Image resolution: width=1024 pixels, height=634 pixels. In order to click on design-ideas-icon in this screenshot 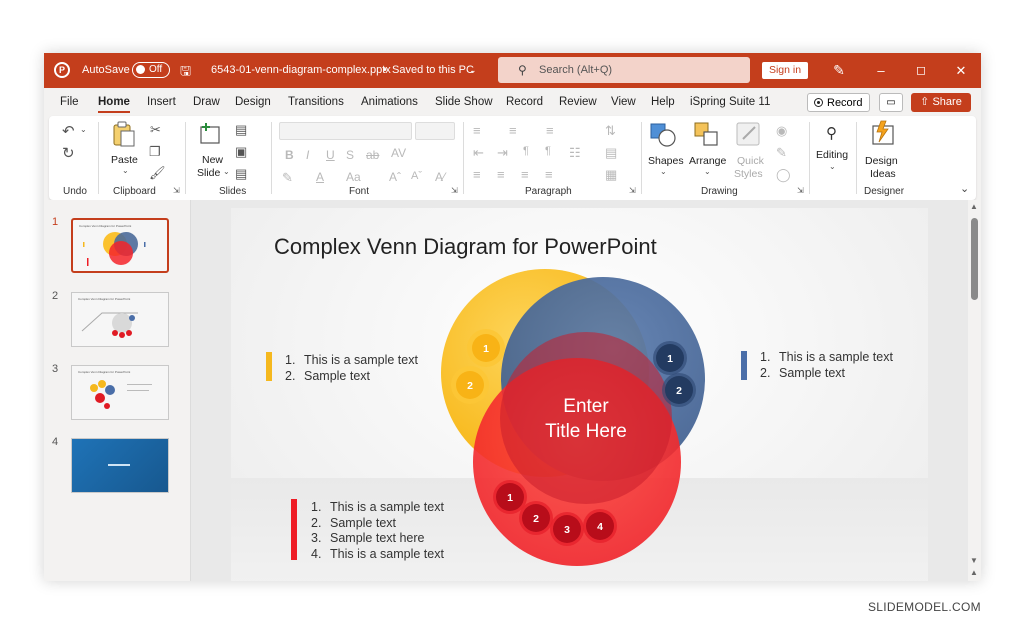, I will do `click(883, 134)`.